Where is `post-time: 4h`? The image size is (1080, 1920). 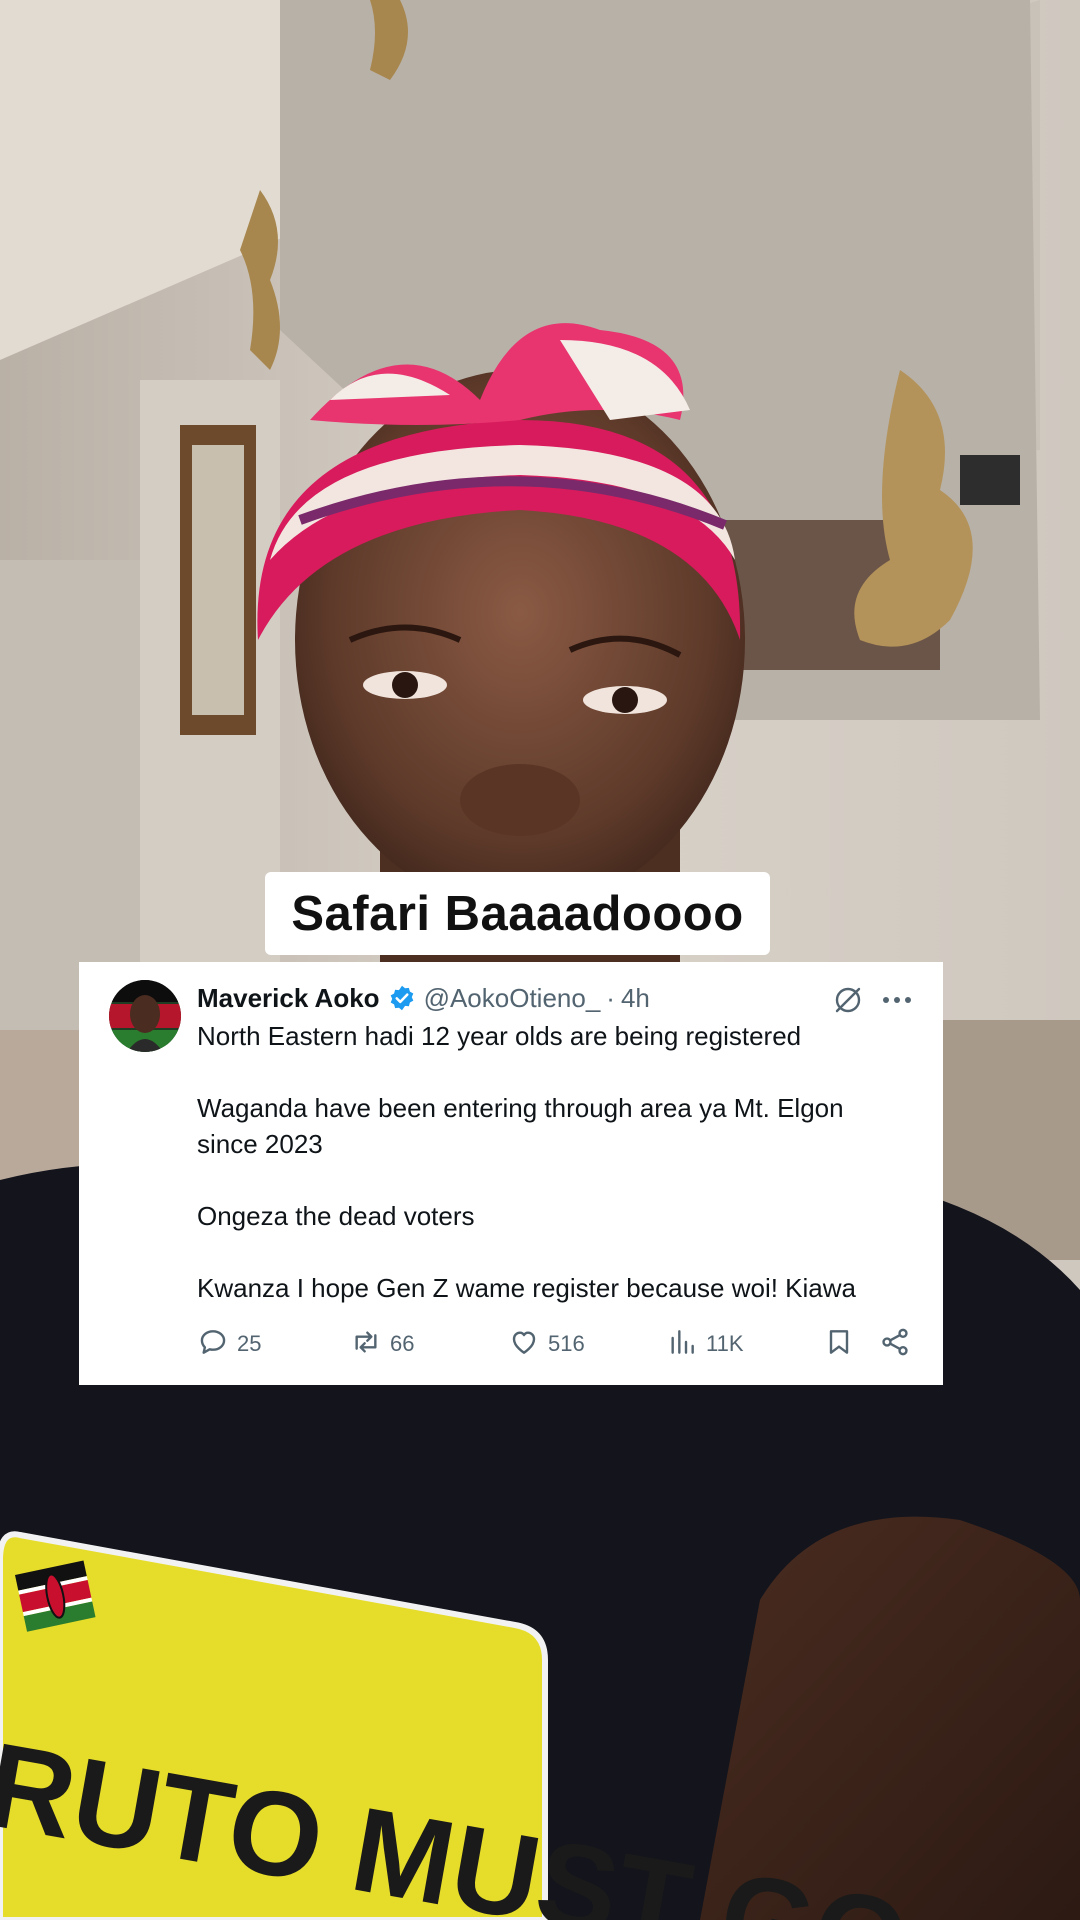
post-time: 4h is located at coordinates (635, 998).